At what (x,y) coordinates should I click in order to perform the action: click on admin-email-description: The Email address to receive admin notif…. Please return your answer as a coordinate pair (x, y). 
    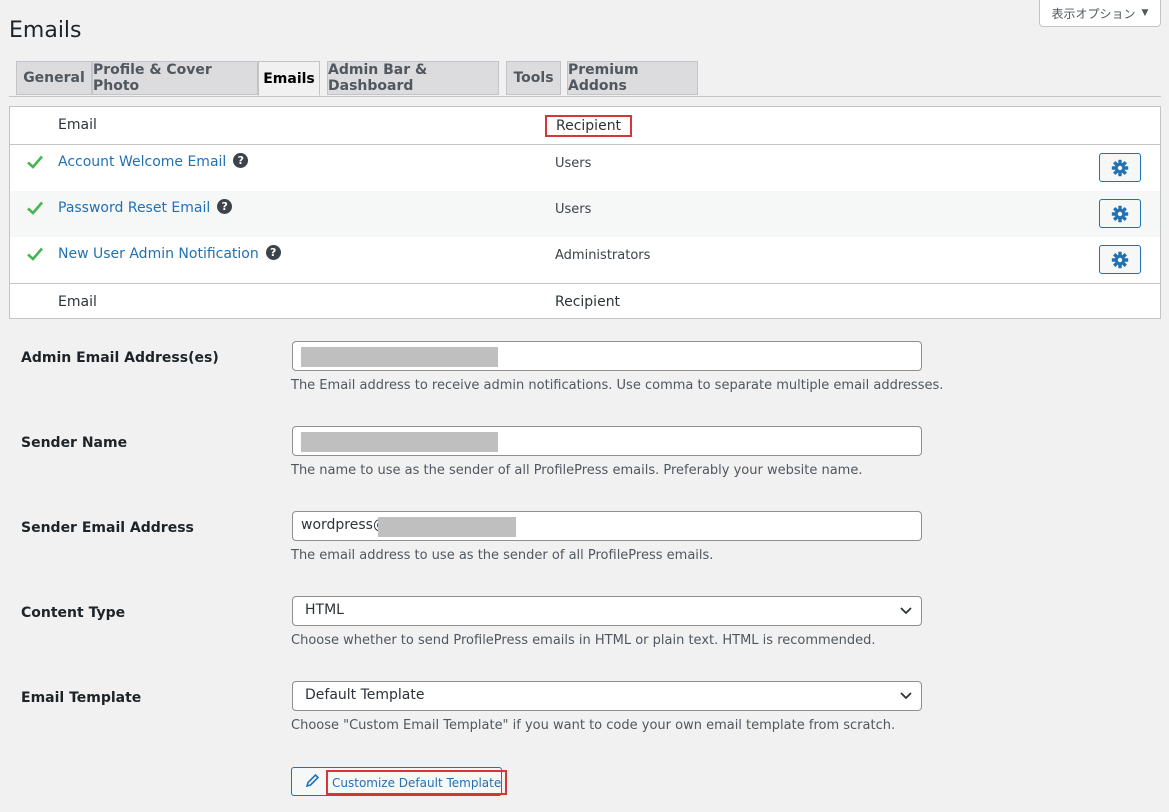
    Looking at the image, I should click on (617, 385).